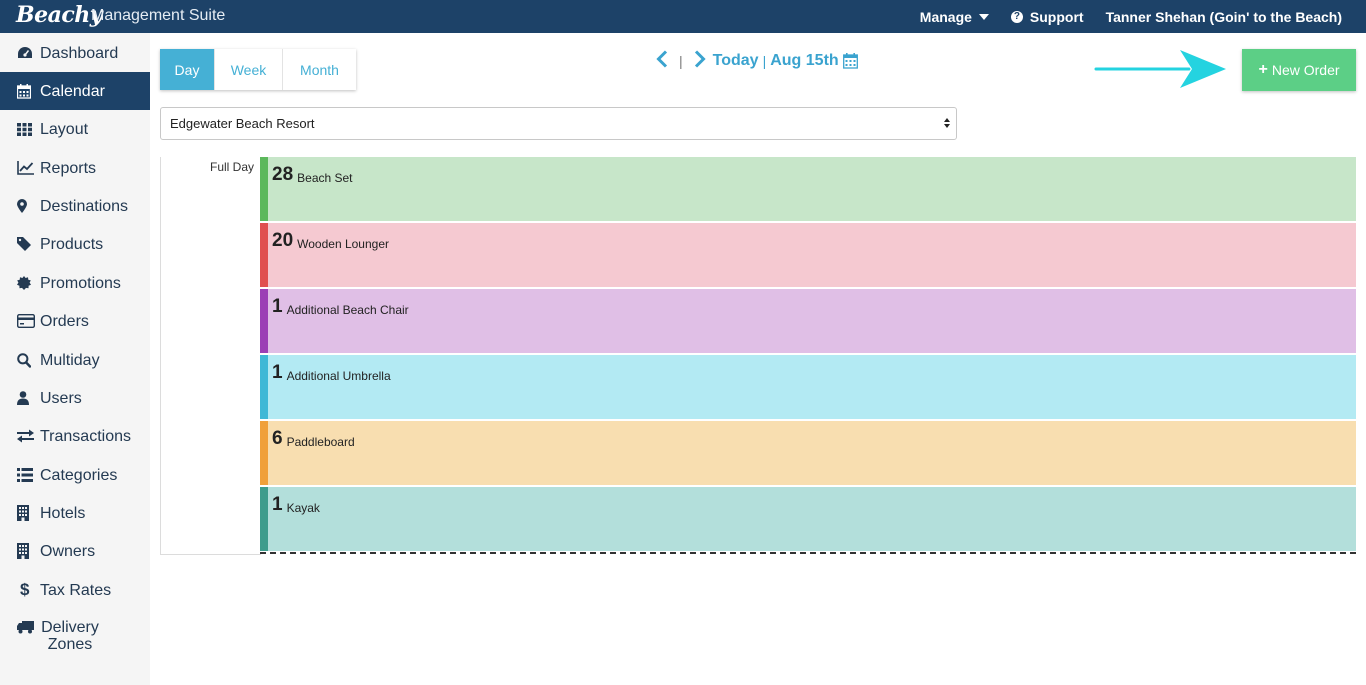  I want to click on sidebar-item-hotels: Hotels, so click(75, 513).